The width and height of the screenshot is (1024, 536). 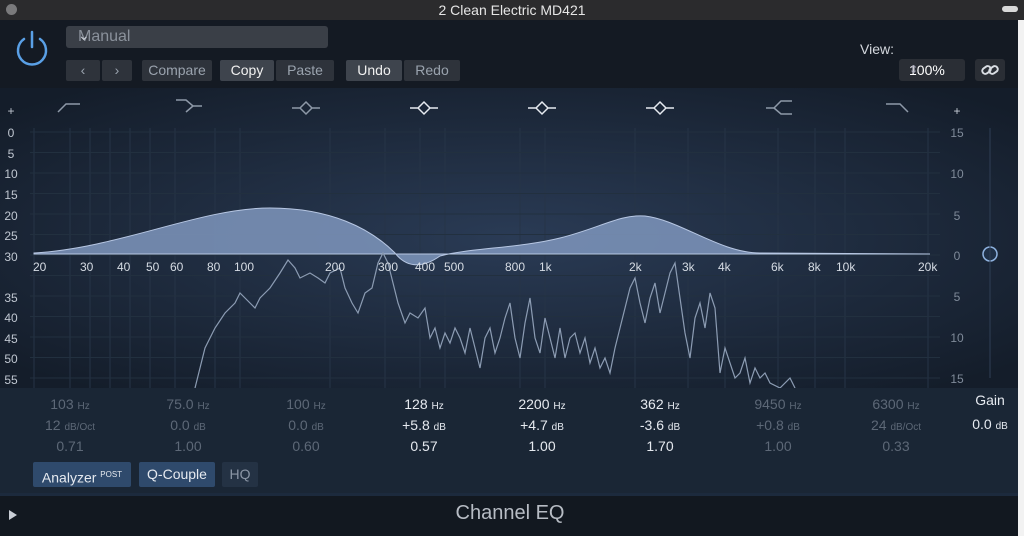 I want to click on chevron-down-icon: ⌄, so click(x=84, y=35).